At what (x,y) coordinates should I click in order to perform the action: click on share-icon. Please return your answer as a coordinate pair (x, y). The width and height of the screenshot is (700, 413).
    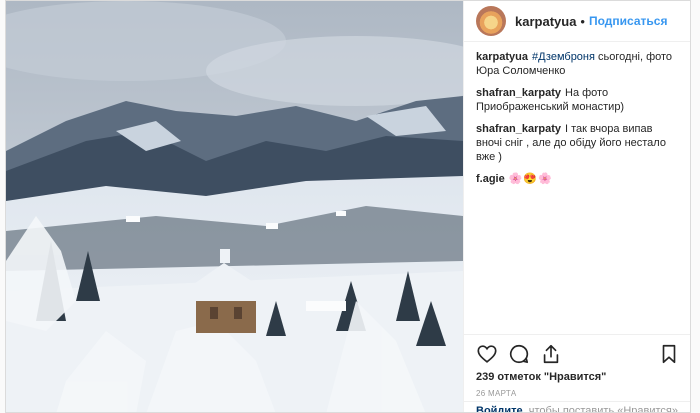
    Looking at the image, I should click on (551, 354).